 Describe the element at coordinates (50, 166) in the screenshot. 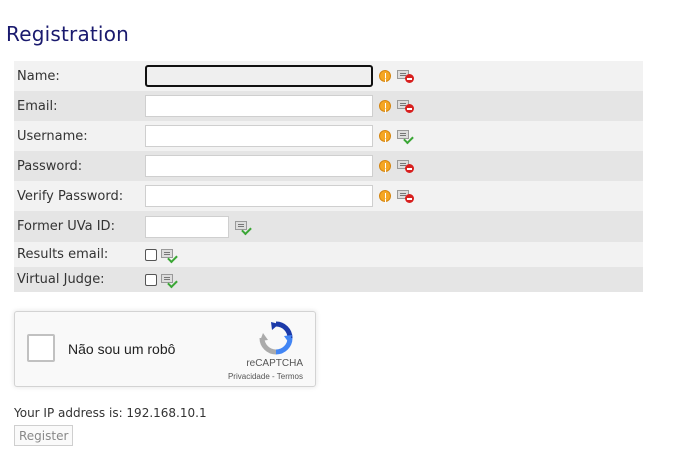

I see `password-label: Password:` at that location.